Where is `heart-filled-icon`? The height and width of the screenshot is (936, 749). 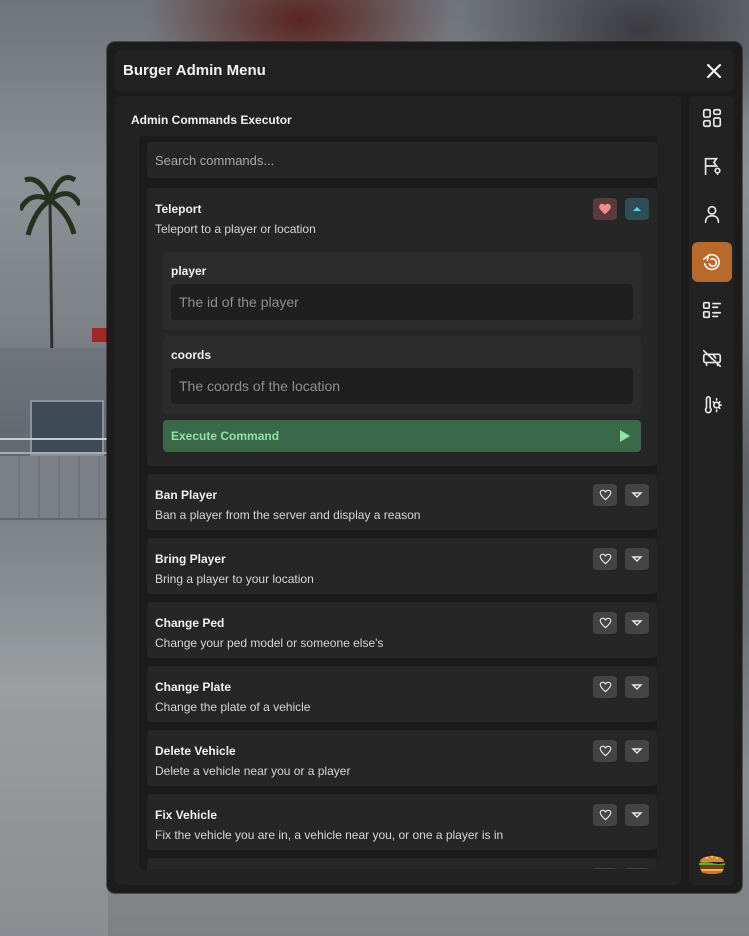 heart-filled-icon is located at coordinates (605, 209).